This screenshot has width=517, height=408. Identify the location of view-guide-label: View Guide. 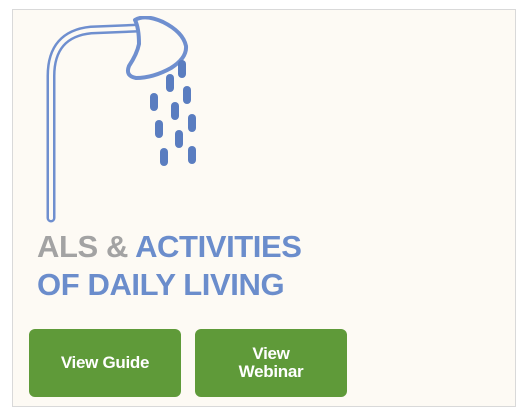
(105, 362).